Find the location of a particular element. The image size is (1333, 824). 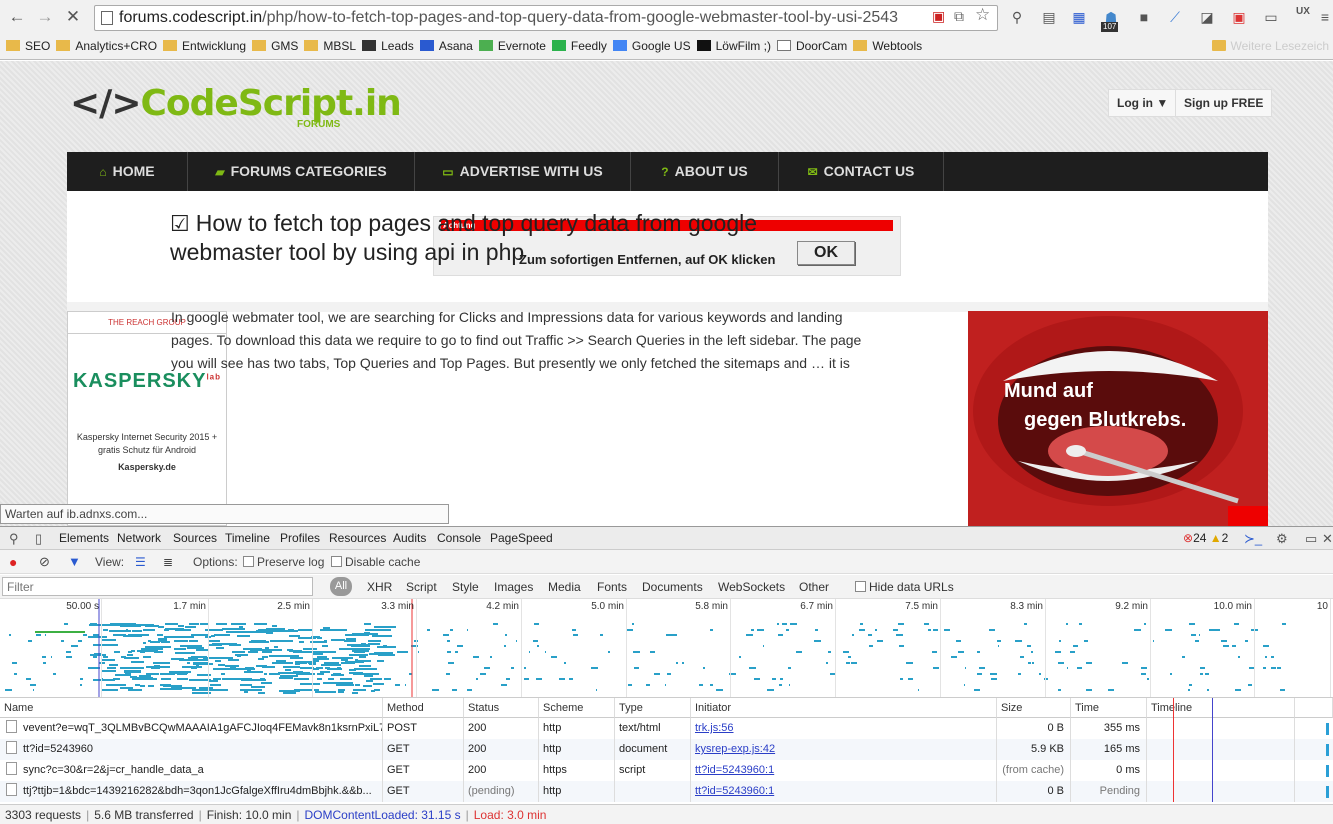

bookmark-7: Evernote is located at coordinates (512, 46).